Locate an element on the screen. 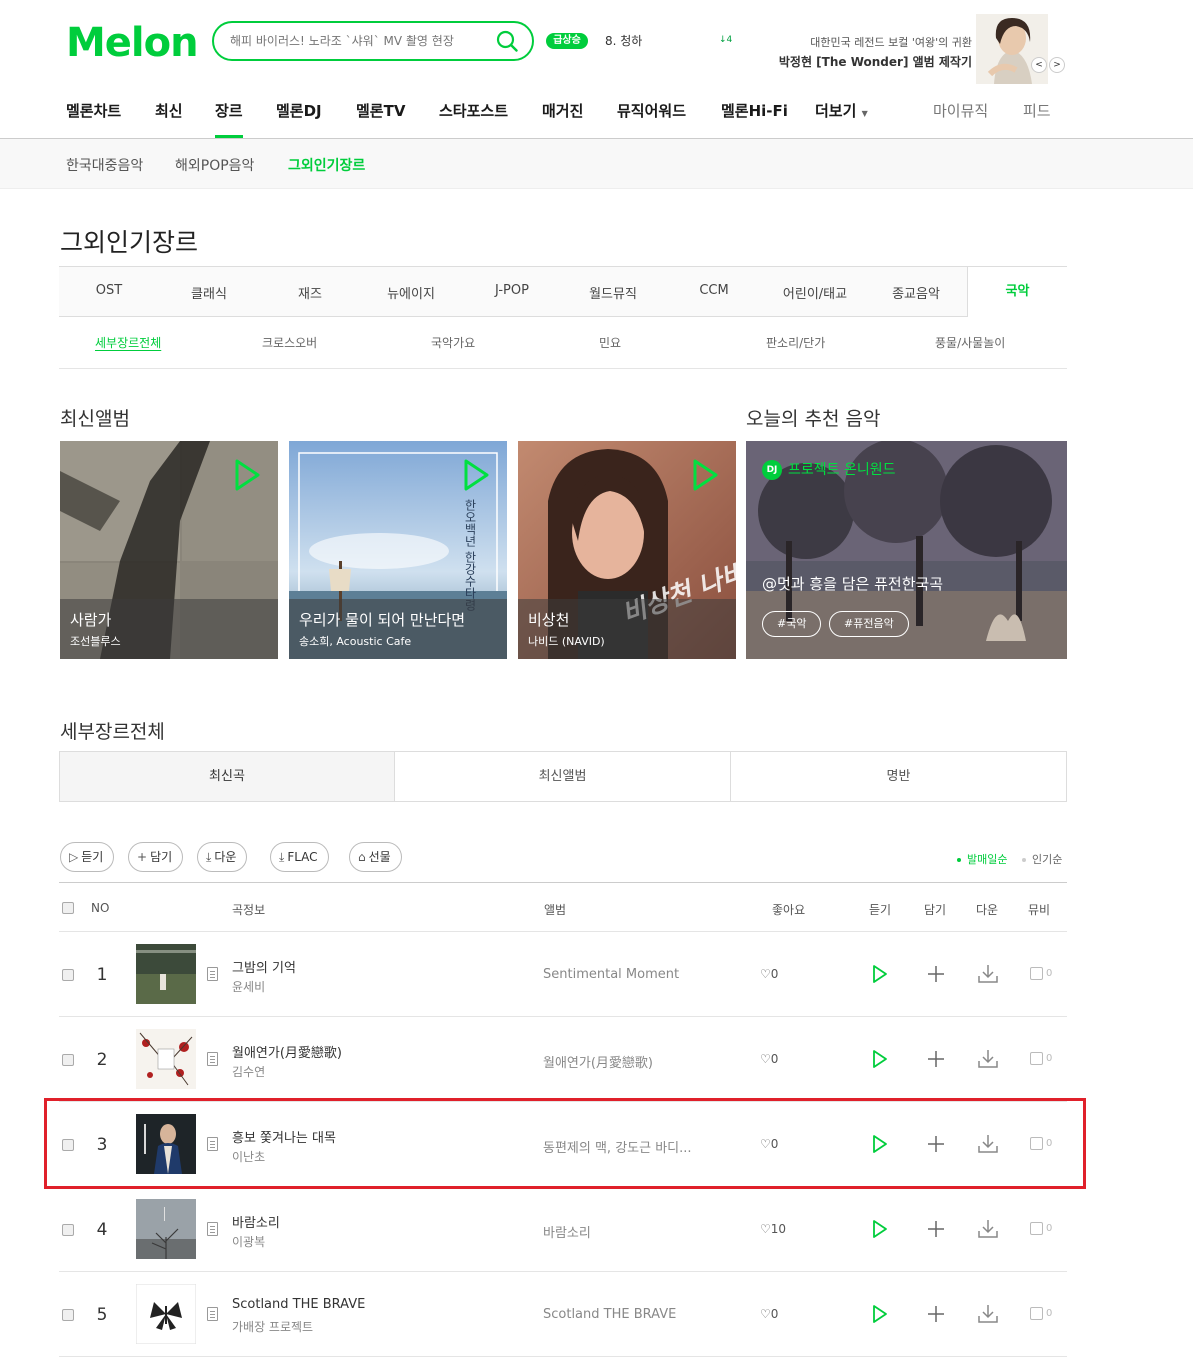 The image size is (1193, 1360). genre-tab-ost: OST is located at coordinates (109, 290).